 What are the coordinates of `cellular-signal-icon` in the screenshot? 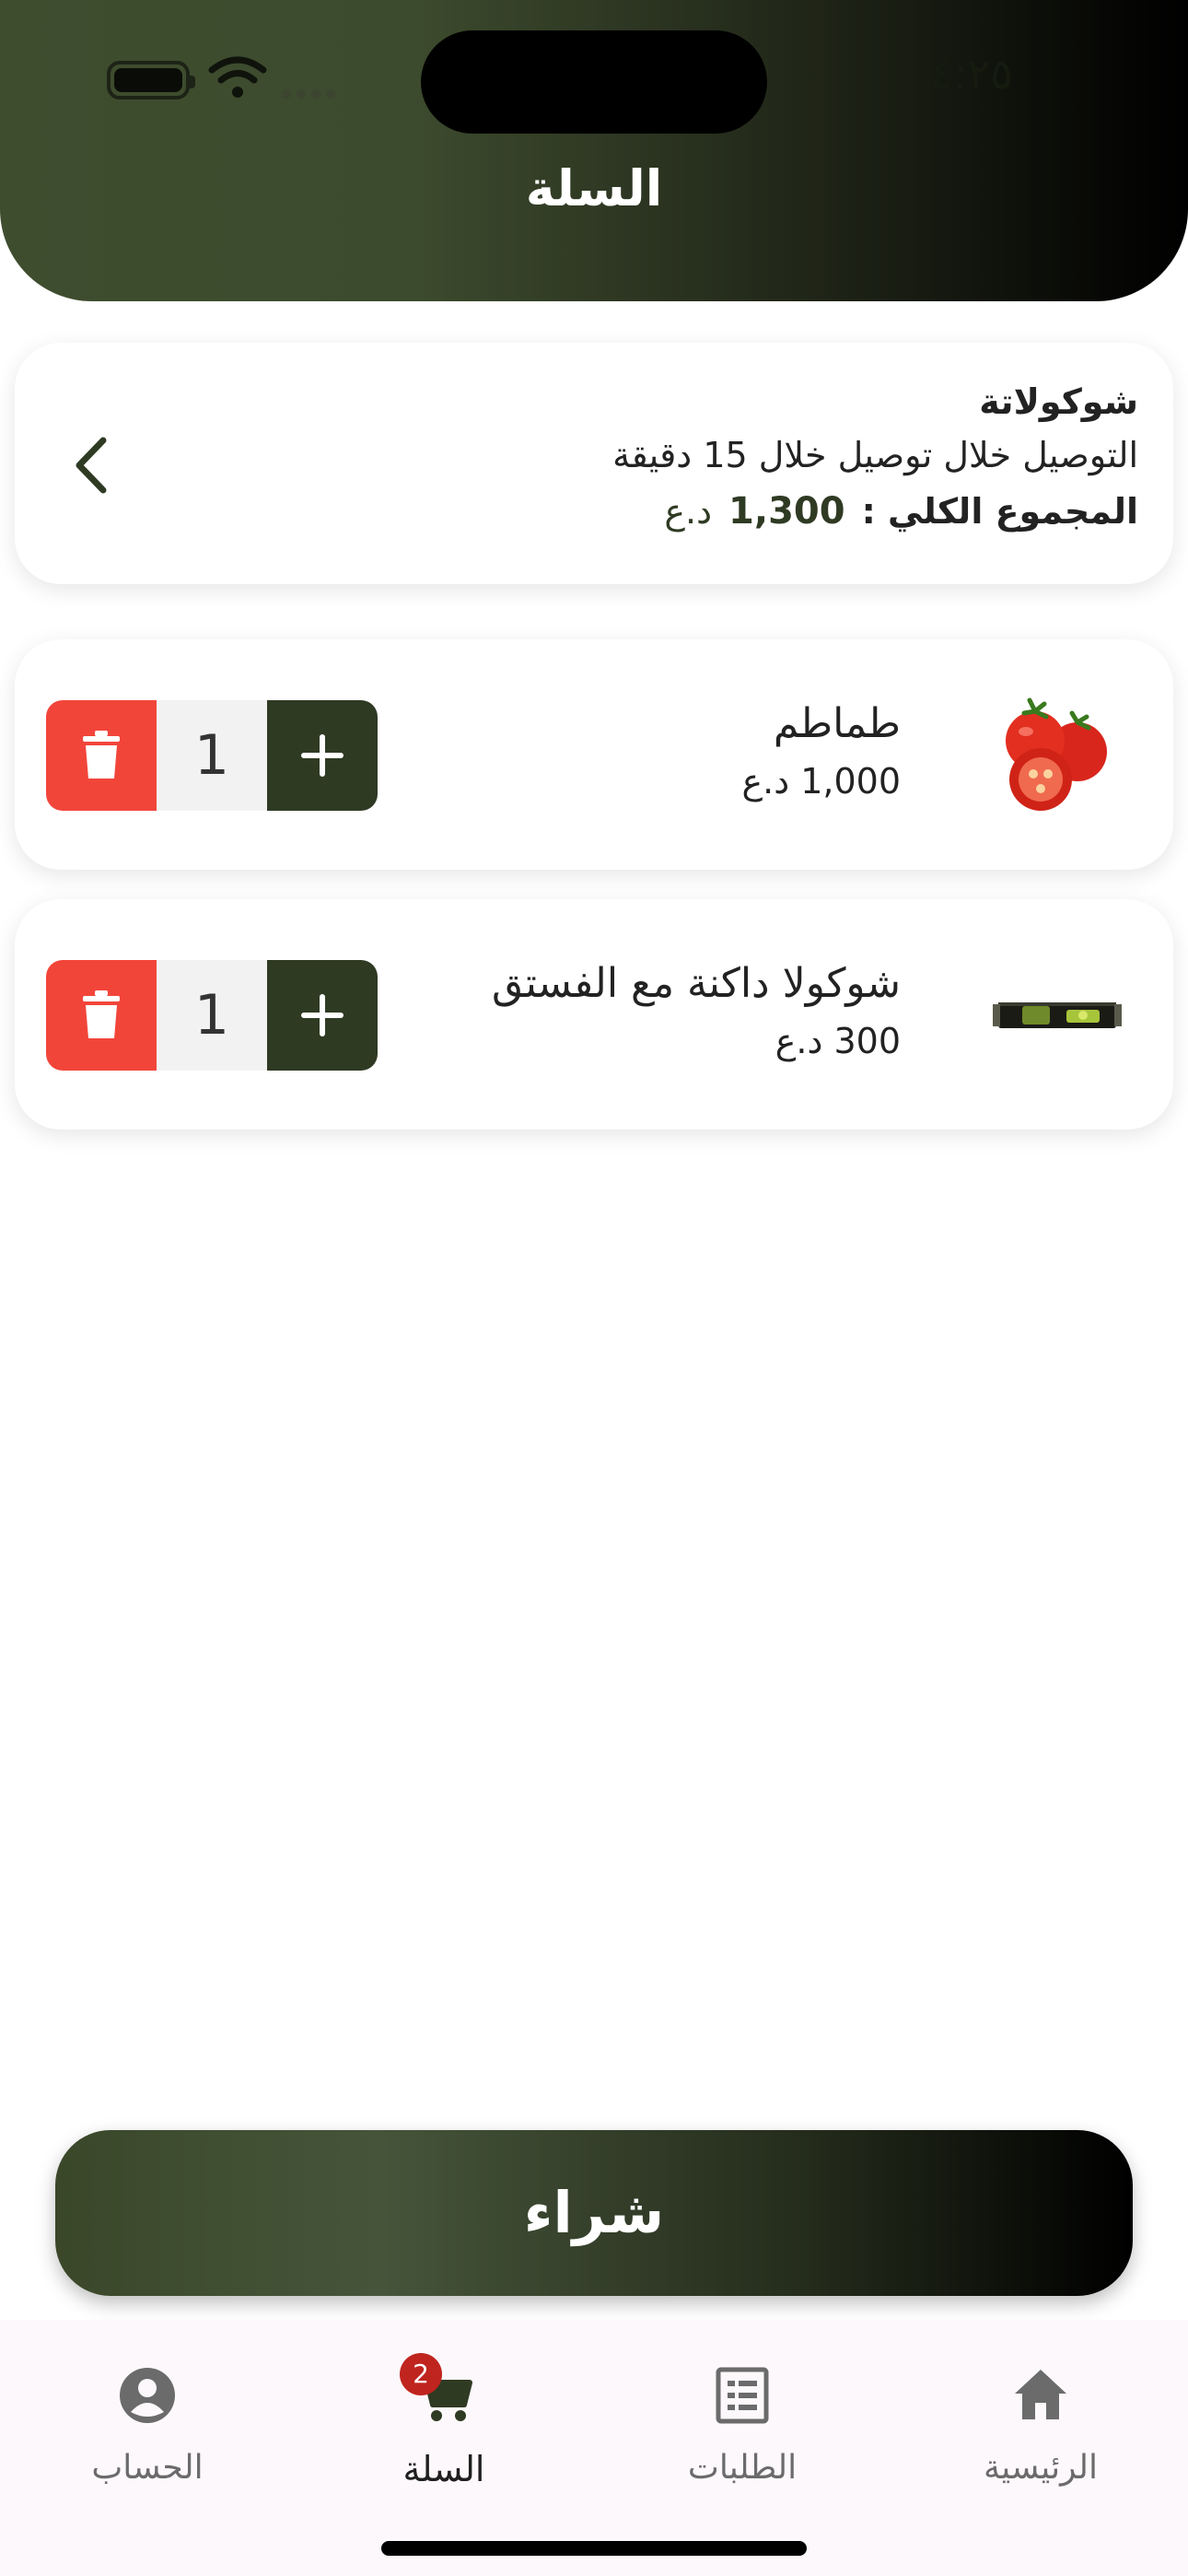 It's located at (311, 93).